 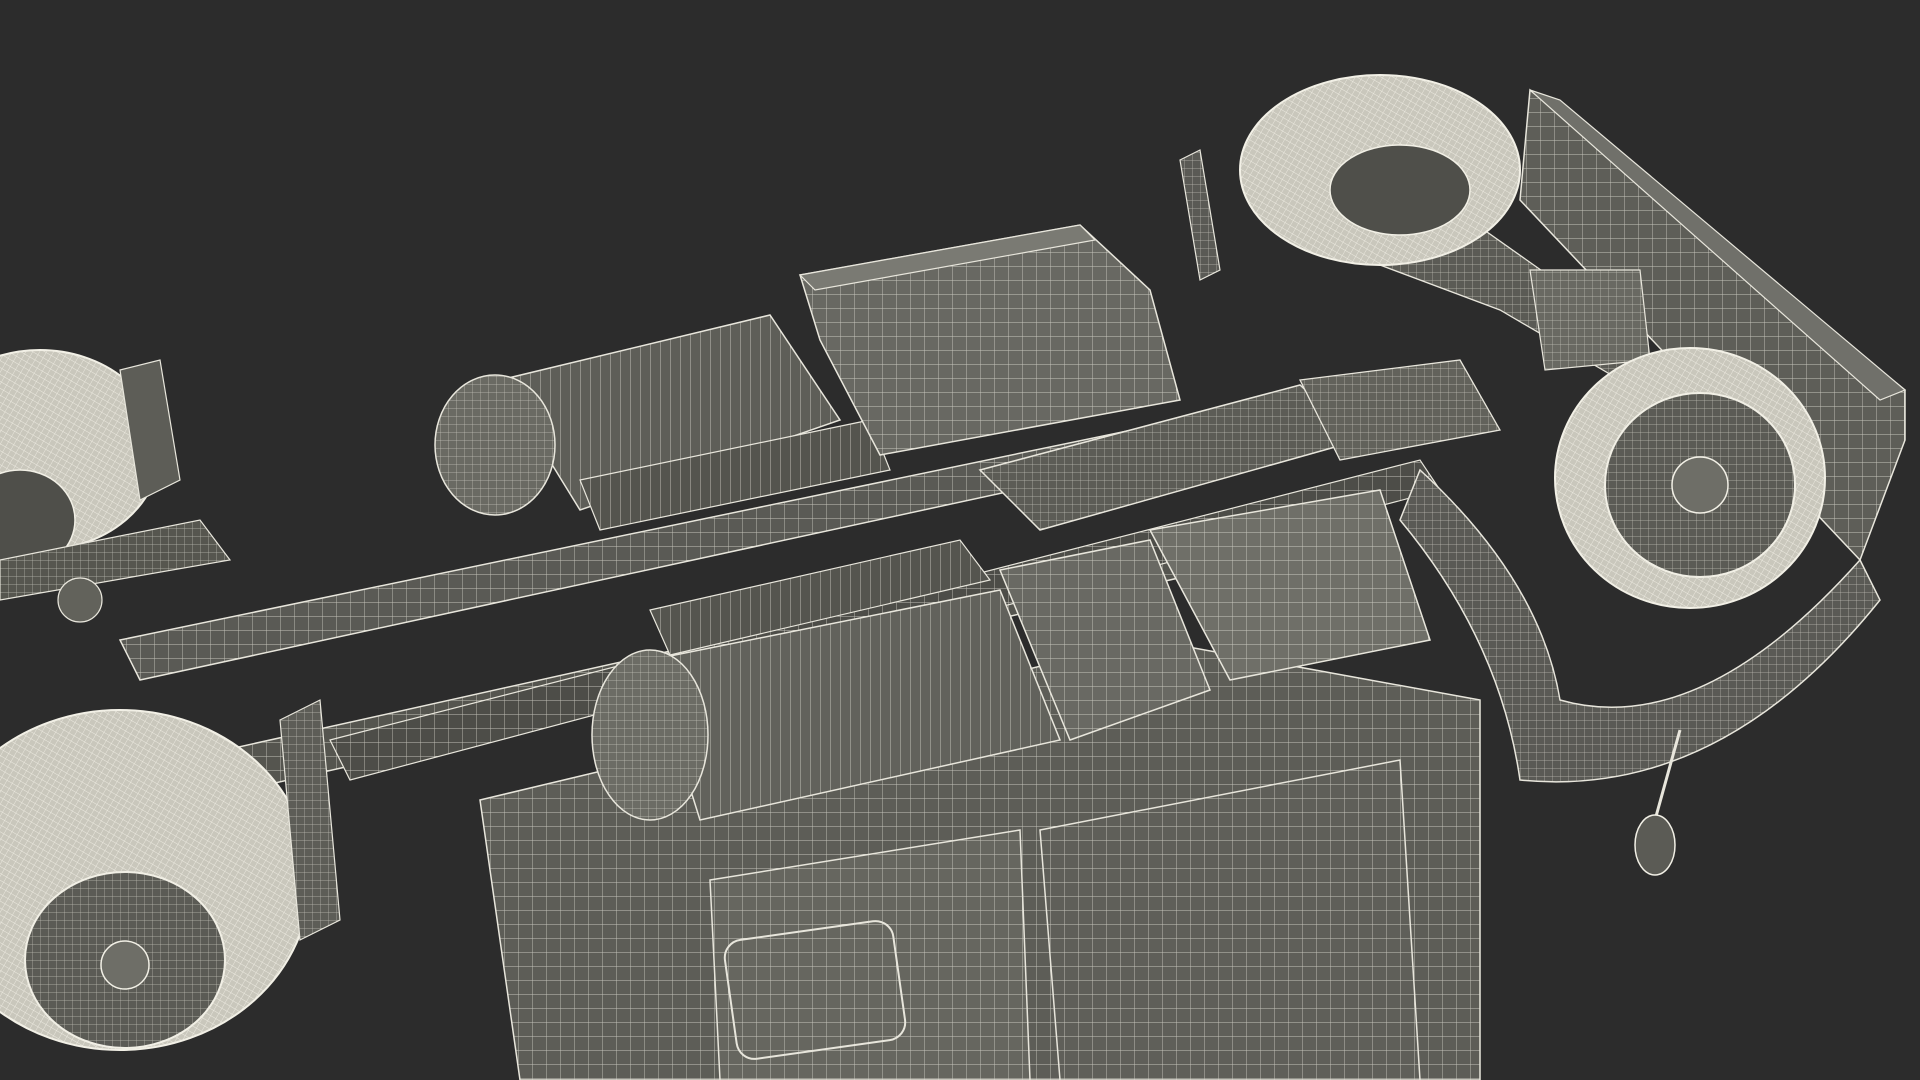 I want to click on battery-box-upper, so click(x=989, y=340).